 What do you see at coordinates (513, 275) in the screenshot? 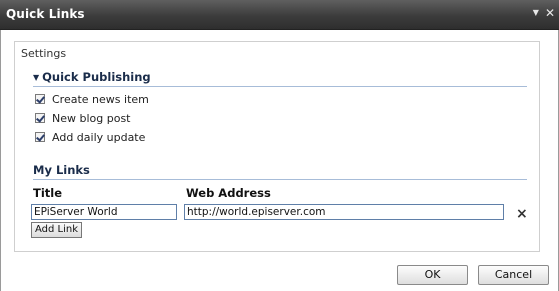
I see `cancel-button: Cancel` at bounding box center [513, 275].